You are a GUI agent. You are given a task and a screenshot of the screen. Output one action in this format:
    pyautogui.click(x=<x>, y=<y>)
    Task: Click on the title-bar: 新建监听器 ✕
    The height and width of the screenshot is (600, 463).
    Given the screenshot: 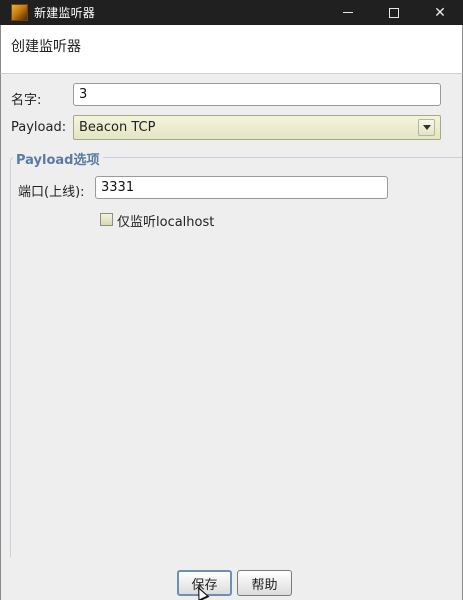 What is the action you would take?
    pyautogui.click(x=231, y=12)
    